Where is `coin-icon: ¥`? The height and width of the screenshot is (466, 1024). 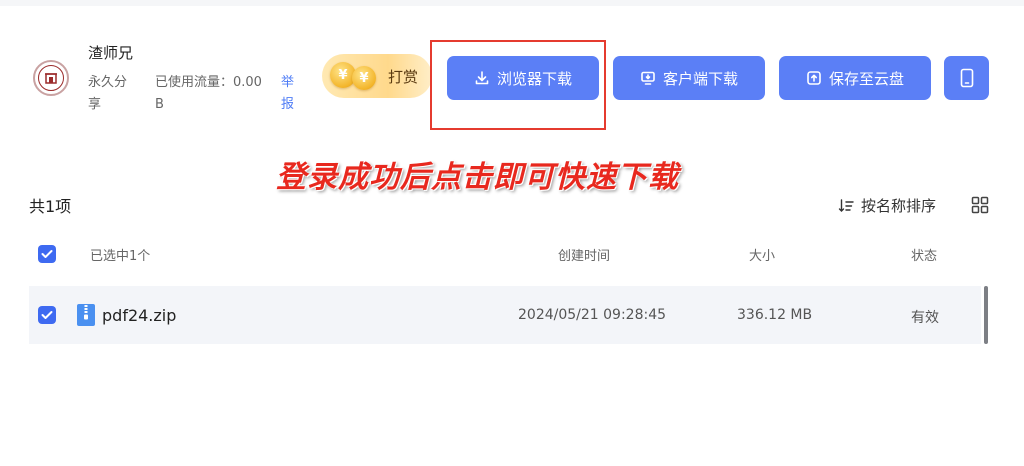 coin-icon: ¥ is located at coordinates (364, 78).